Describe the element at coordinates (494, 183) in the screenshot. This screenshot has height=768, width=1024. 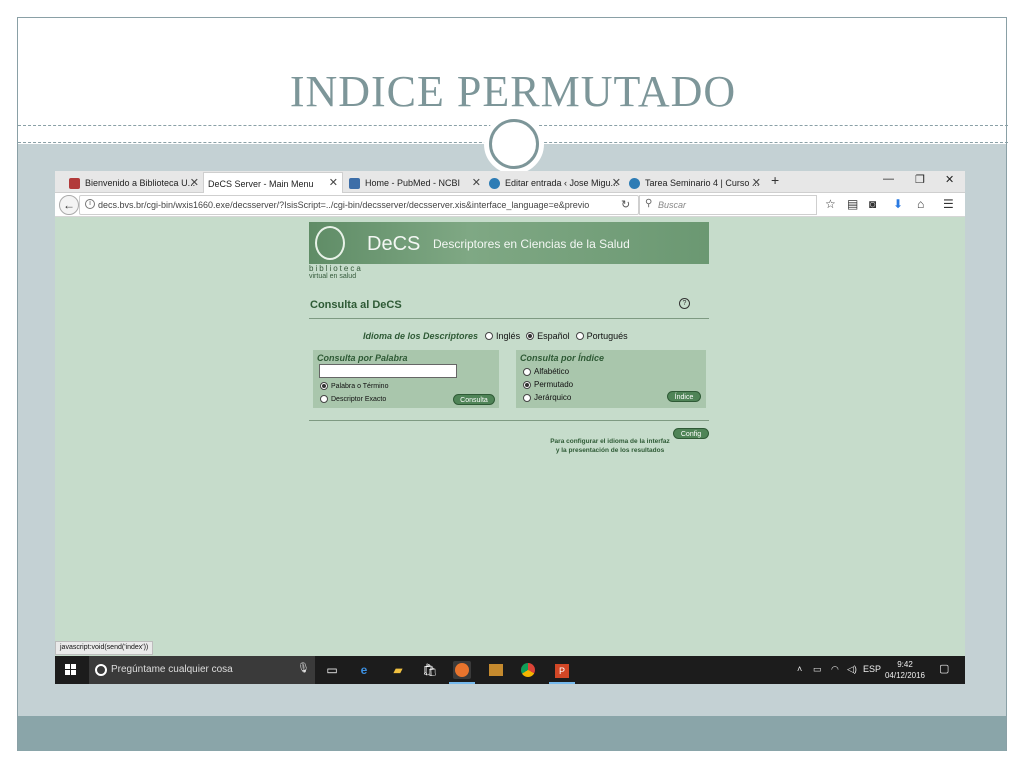
I see `wordpress-favicon-icon` at that location.